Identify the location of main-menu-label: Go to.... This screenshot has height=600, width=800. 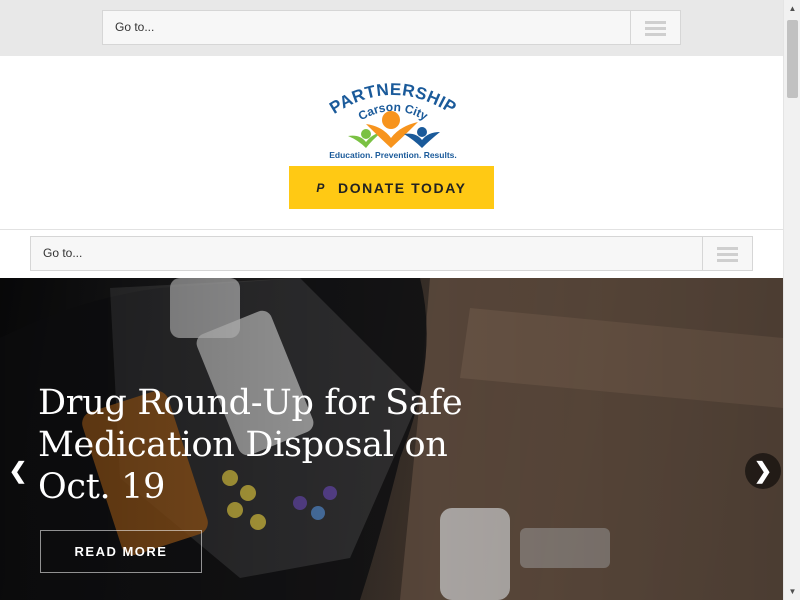
(63, 253).